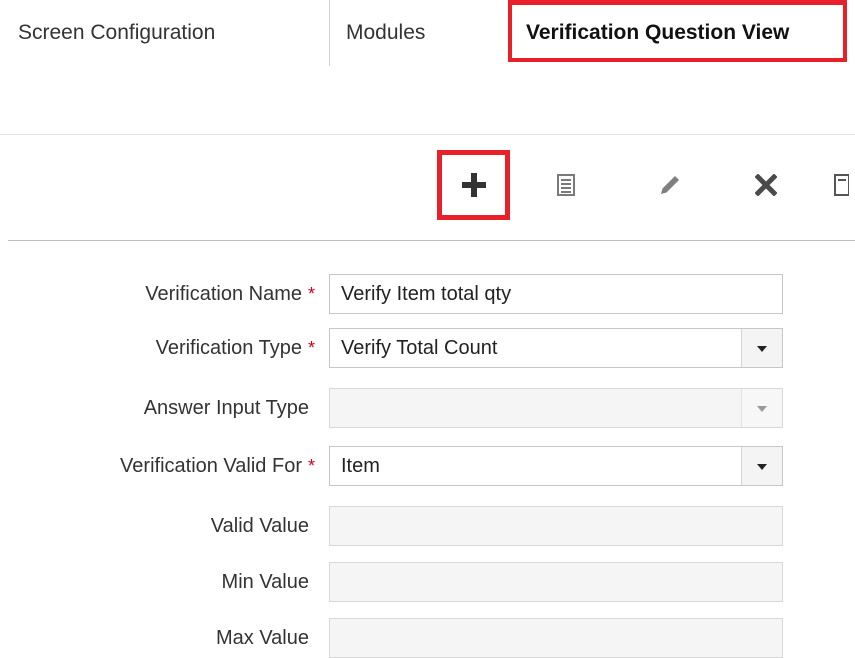  Describe the element at coordinates (262, 638) in the screenshot. I see `max-value-label: Max Value` at that location.